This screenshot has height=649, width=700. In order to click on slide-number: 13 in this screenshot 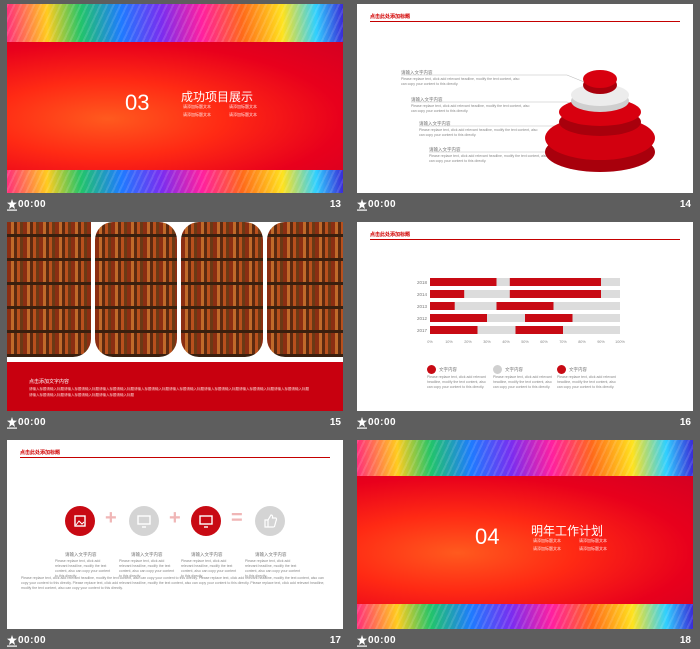, I will do `click(335, 204)`.